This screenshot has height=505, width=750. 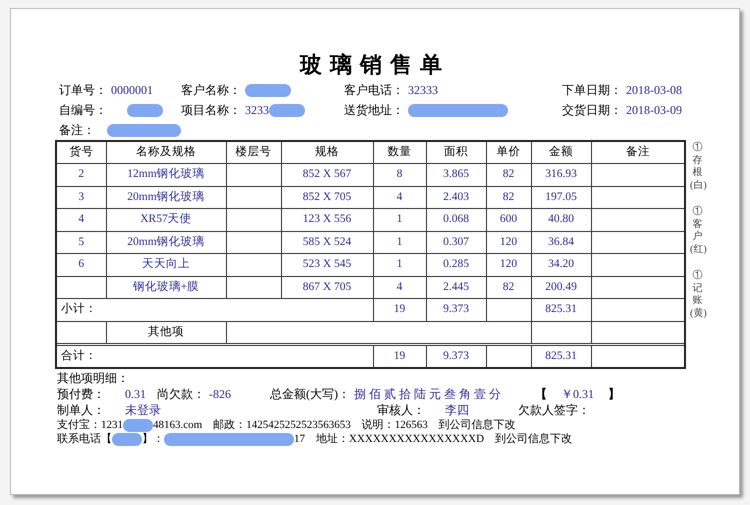 I want to click on field-label: 预付费：, so click(x=81, y=394).